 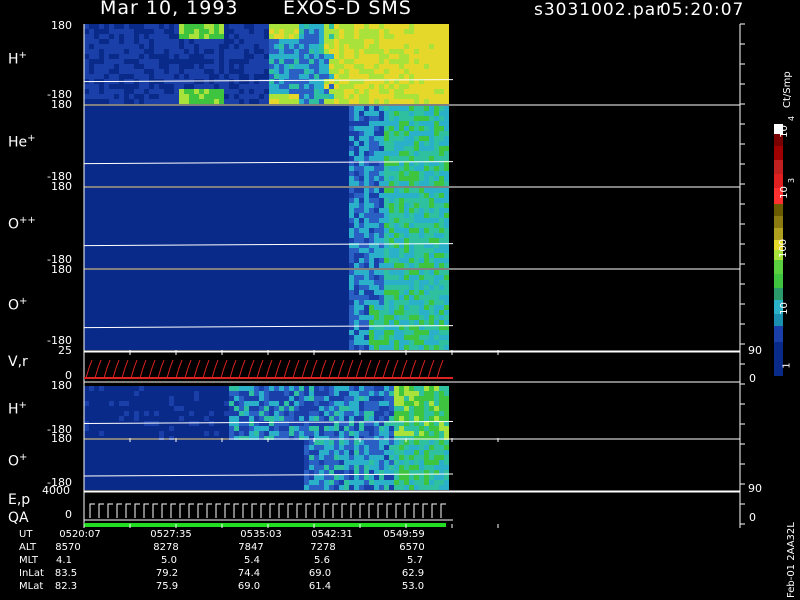 I want to click on ephem-mlat-1: 75.9, so click(x=167, y=586).